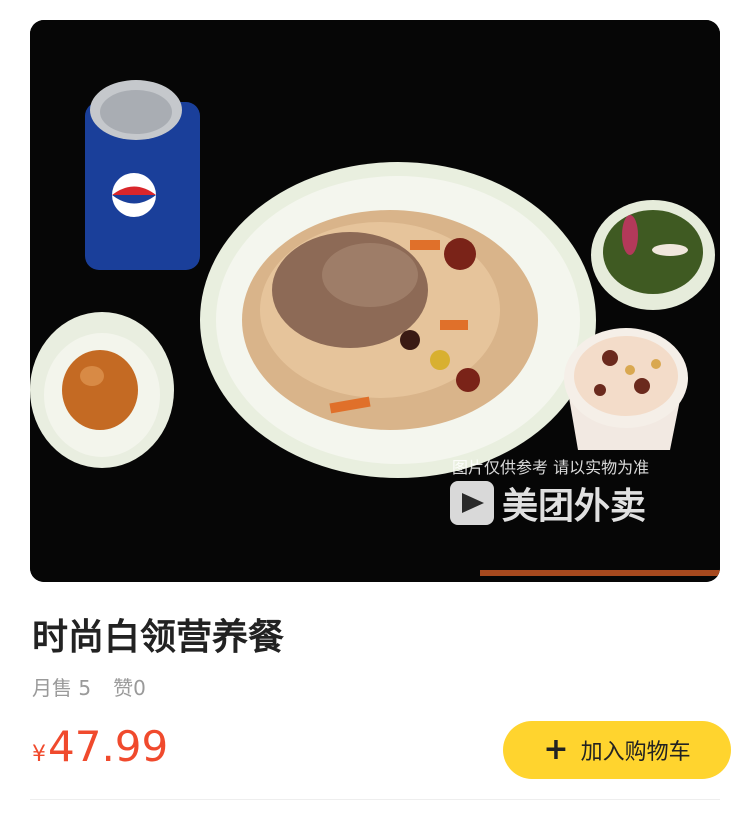  Describe the element at coordinates (39, 754) in the screenshot. I see `currency-symbol: ¥` at that location.